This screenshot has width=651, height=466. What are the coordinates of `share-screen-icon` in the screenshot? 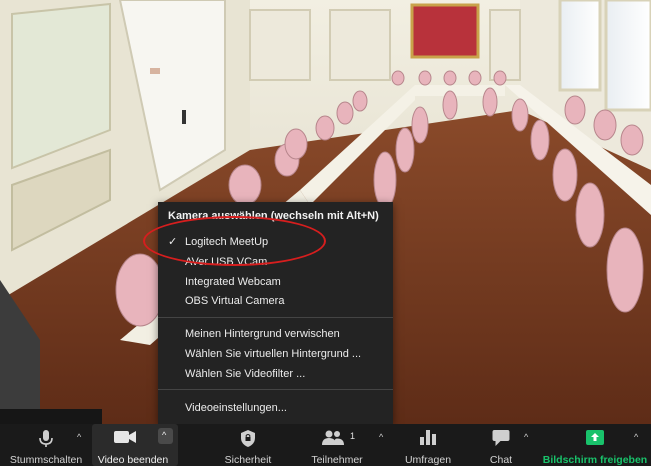 It's located at (595, 439).